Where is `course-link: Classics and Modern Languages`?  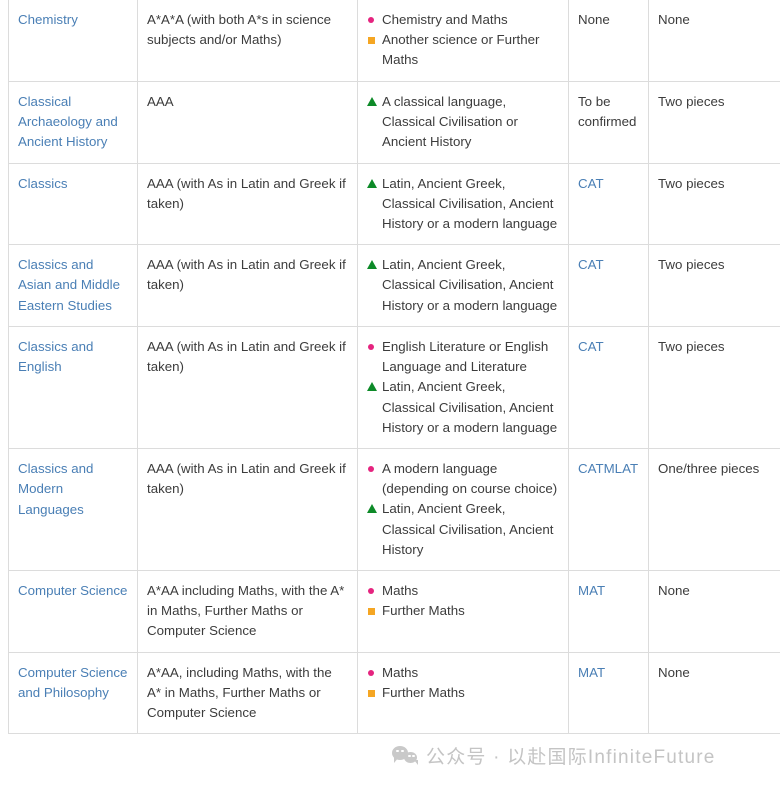
course-link: Classics and Modern Languages is located at coordinates (55, 489).